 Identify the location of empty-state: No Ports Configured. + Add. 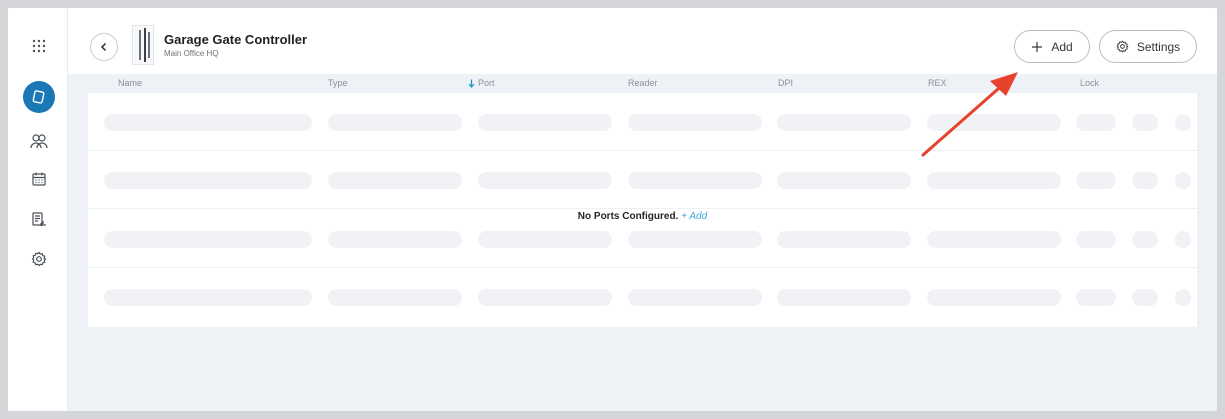
(642, 216).